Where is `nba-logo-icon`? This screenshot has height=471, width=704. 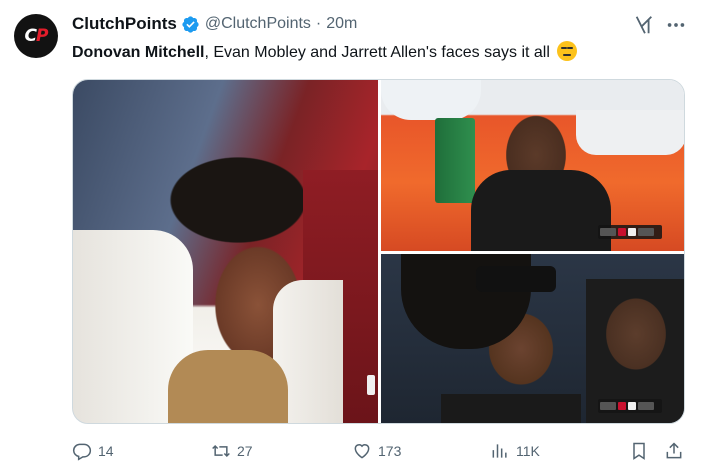
nba-logo-icon is located at coordinates (371, 385).